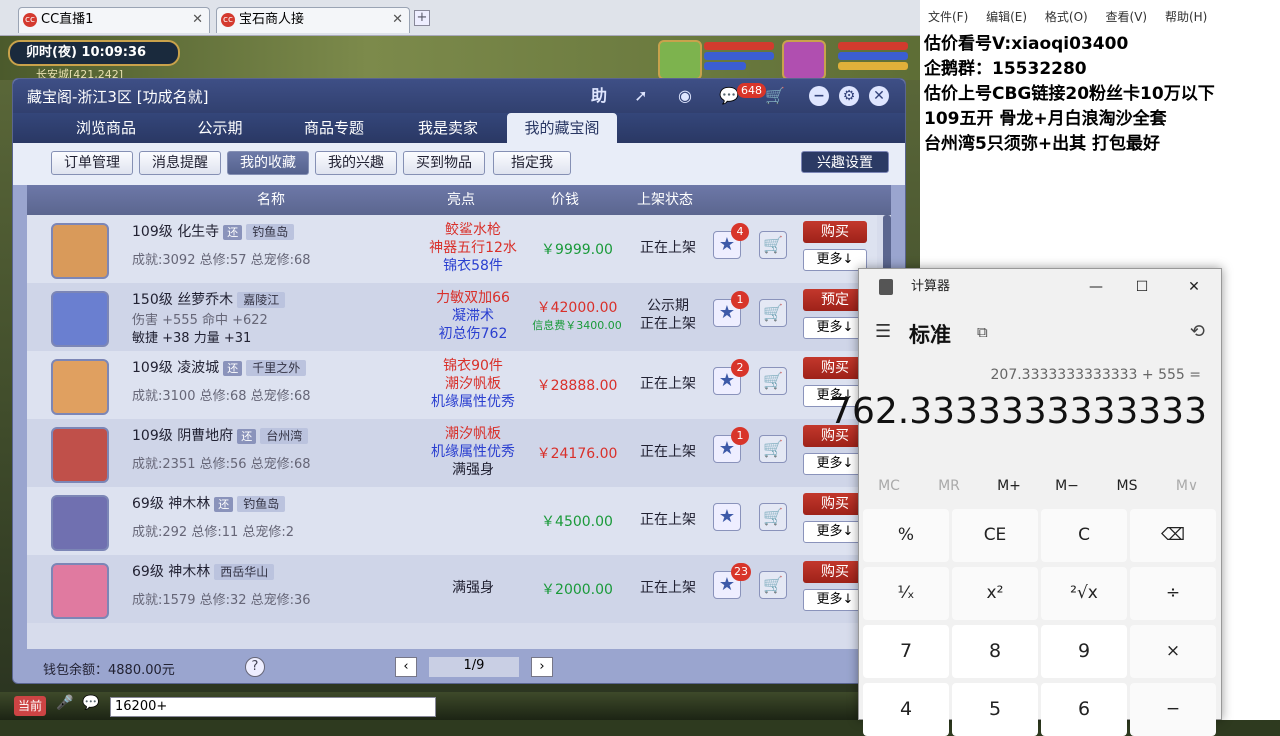  Describe the element at coordinates (680, 60) in the screenshot. I see `pet-portrait` at that location.